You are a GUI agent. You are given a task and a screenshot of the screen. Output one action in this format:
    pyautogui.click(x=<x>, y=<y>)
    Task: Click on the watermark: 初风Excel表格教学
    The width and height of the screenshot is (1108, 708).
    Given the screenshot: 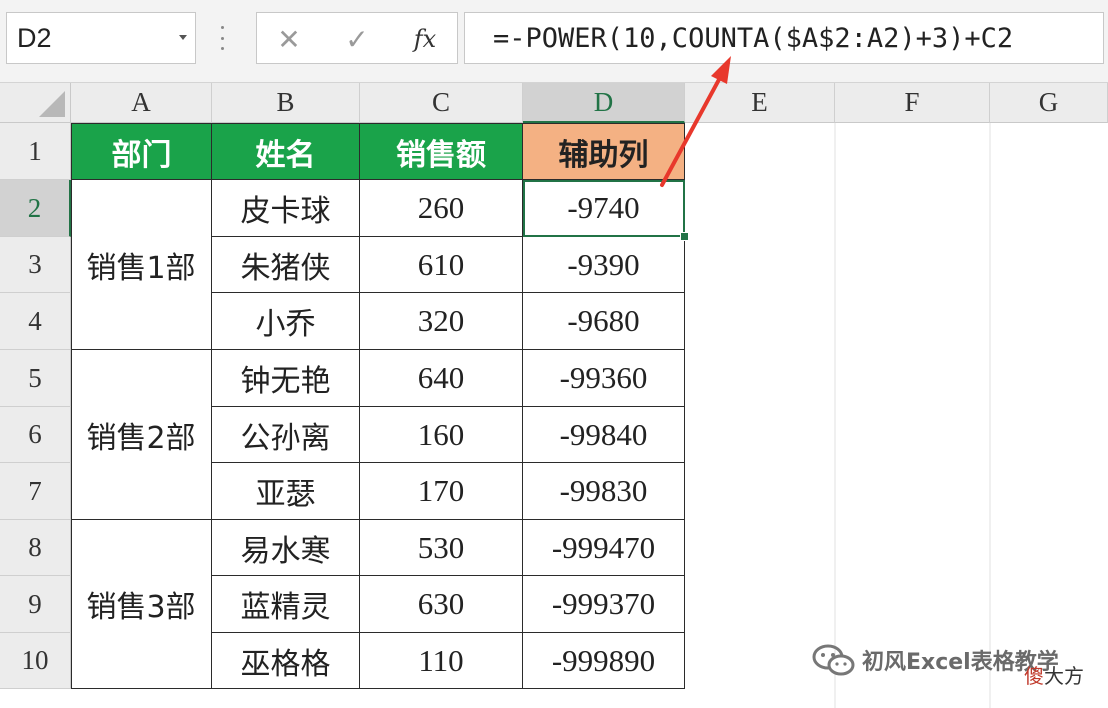 What is the action you would take?
    pyautogui.click(x=935, y=660)
    